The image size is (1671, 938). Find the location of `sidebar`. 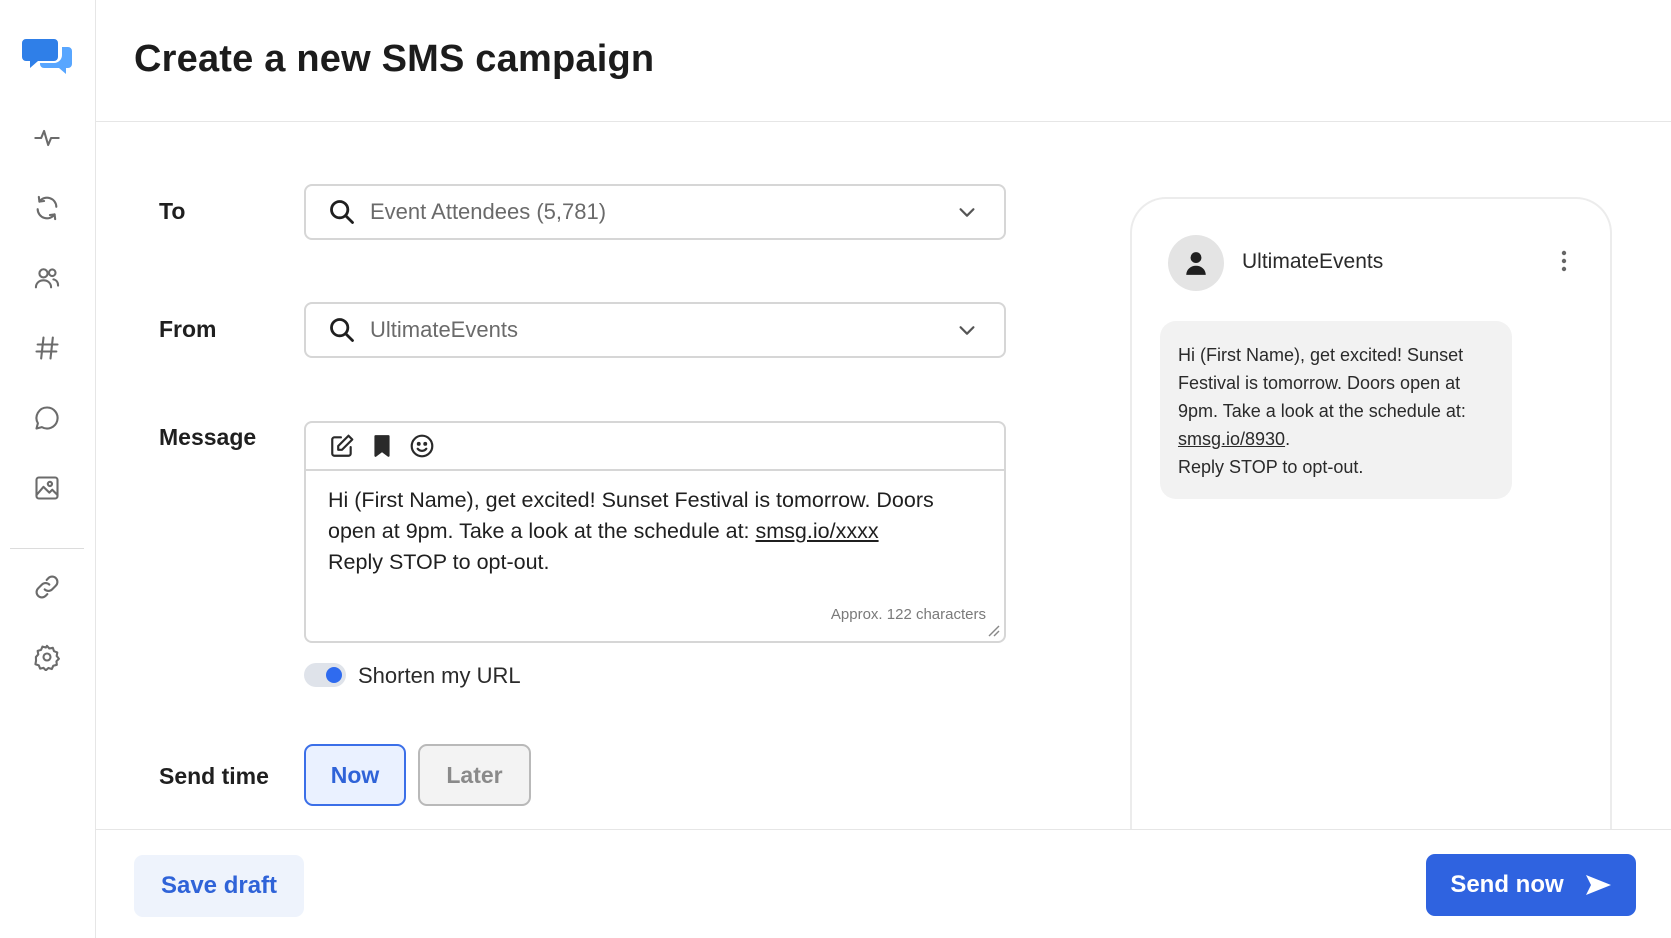

sidebar is located at coordinates (48, 469).